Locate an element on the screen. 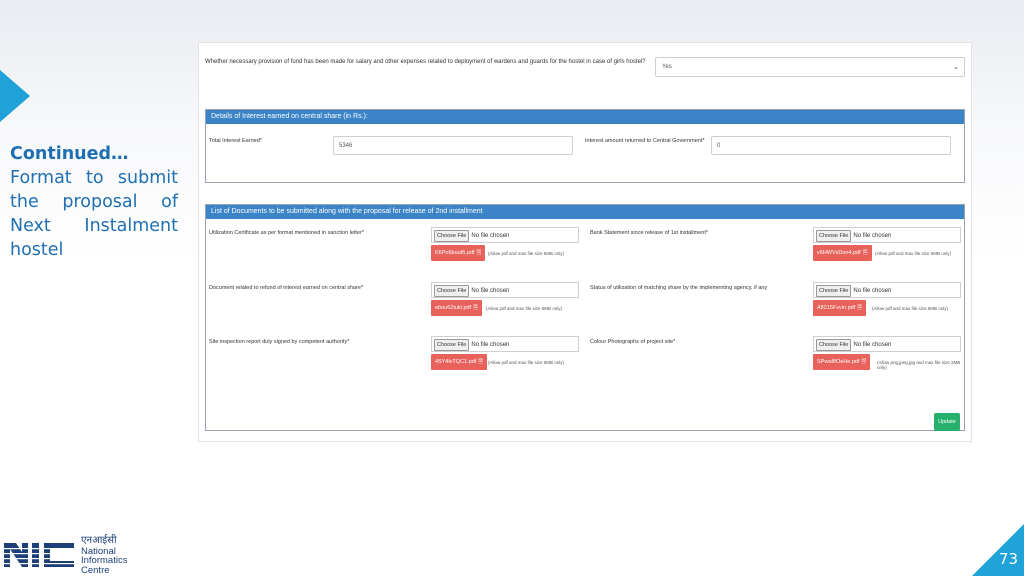 This screenshot has height=576, width=1024. page-number: 73 is located at coordinates (1008, 559).